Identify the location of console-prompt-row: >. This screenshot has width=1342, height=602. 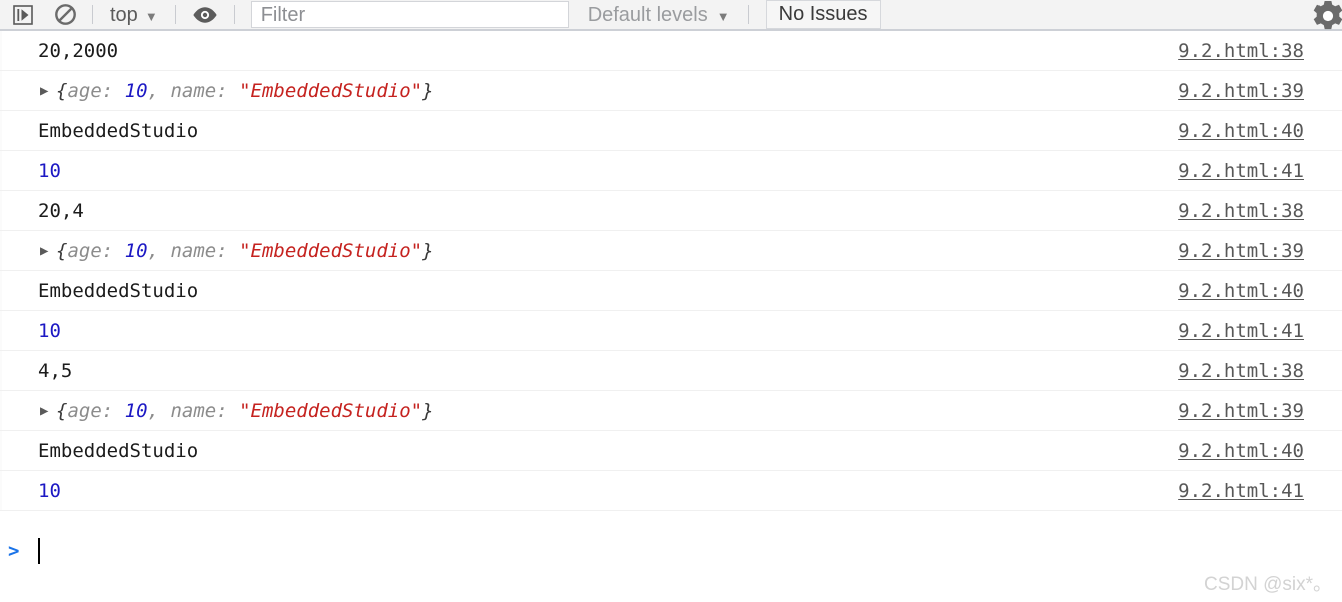
(671, 551).